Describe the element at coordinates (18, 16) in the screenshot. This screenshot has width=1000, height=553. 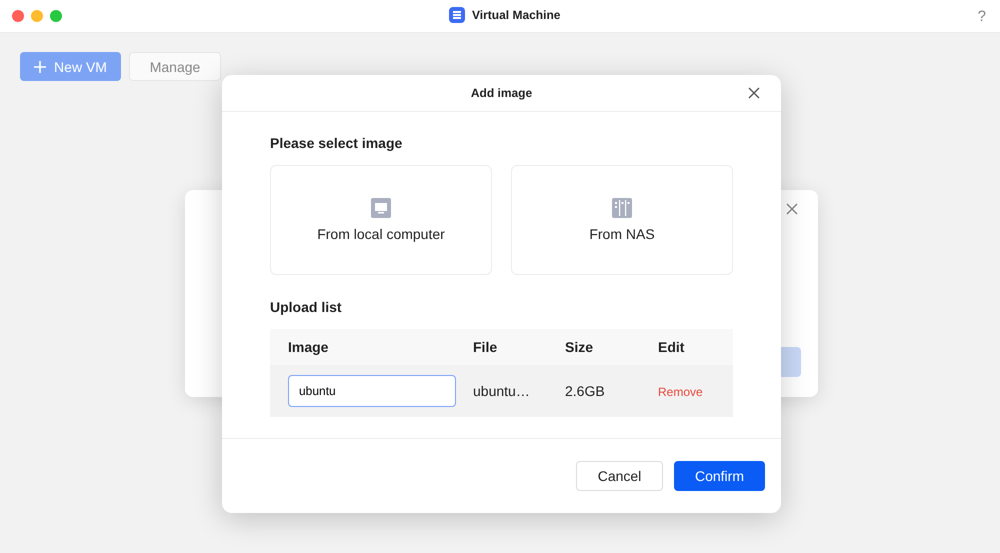
I see `close-window-button` at that location.